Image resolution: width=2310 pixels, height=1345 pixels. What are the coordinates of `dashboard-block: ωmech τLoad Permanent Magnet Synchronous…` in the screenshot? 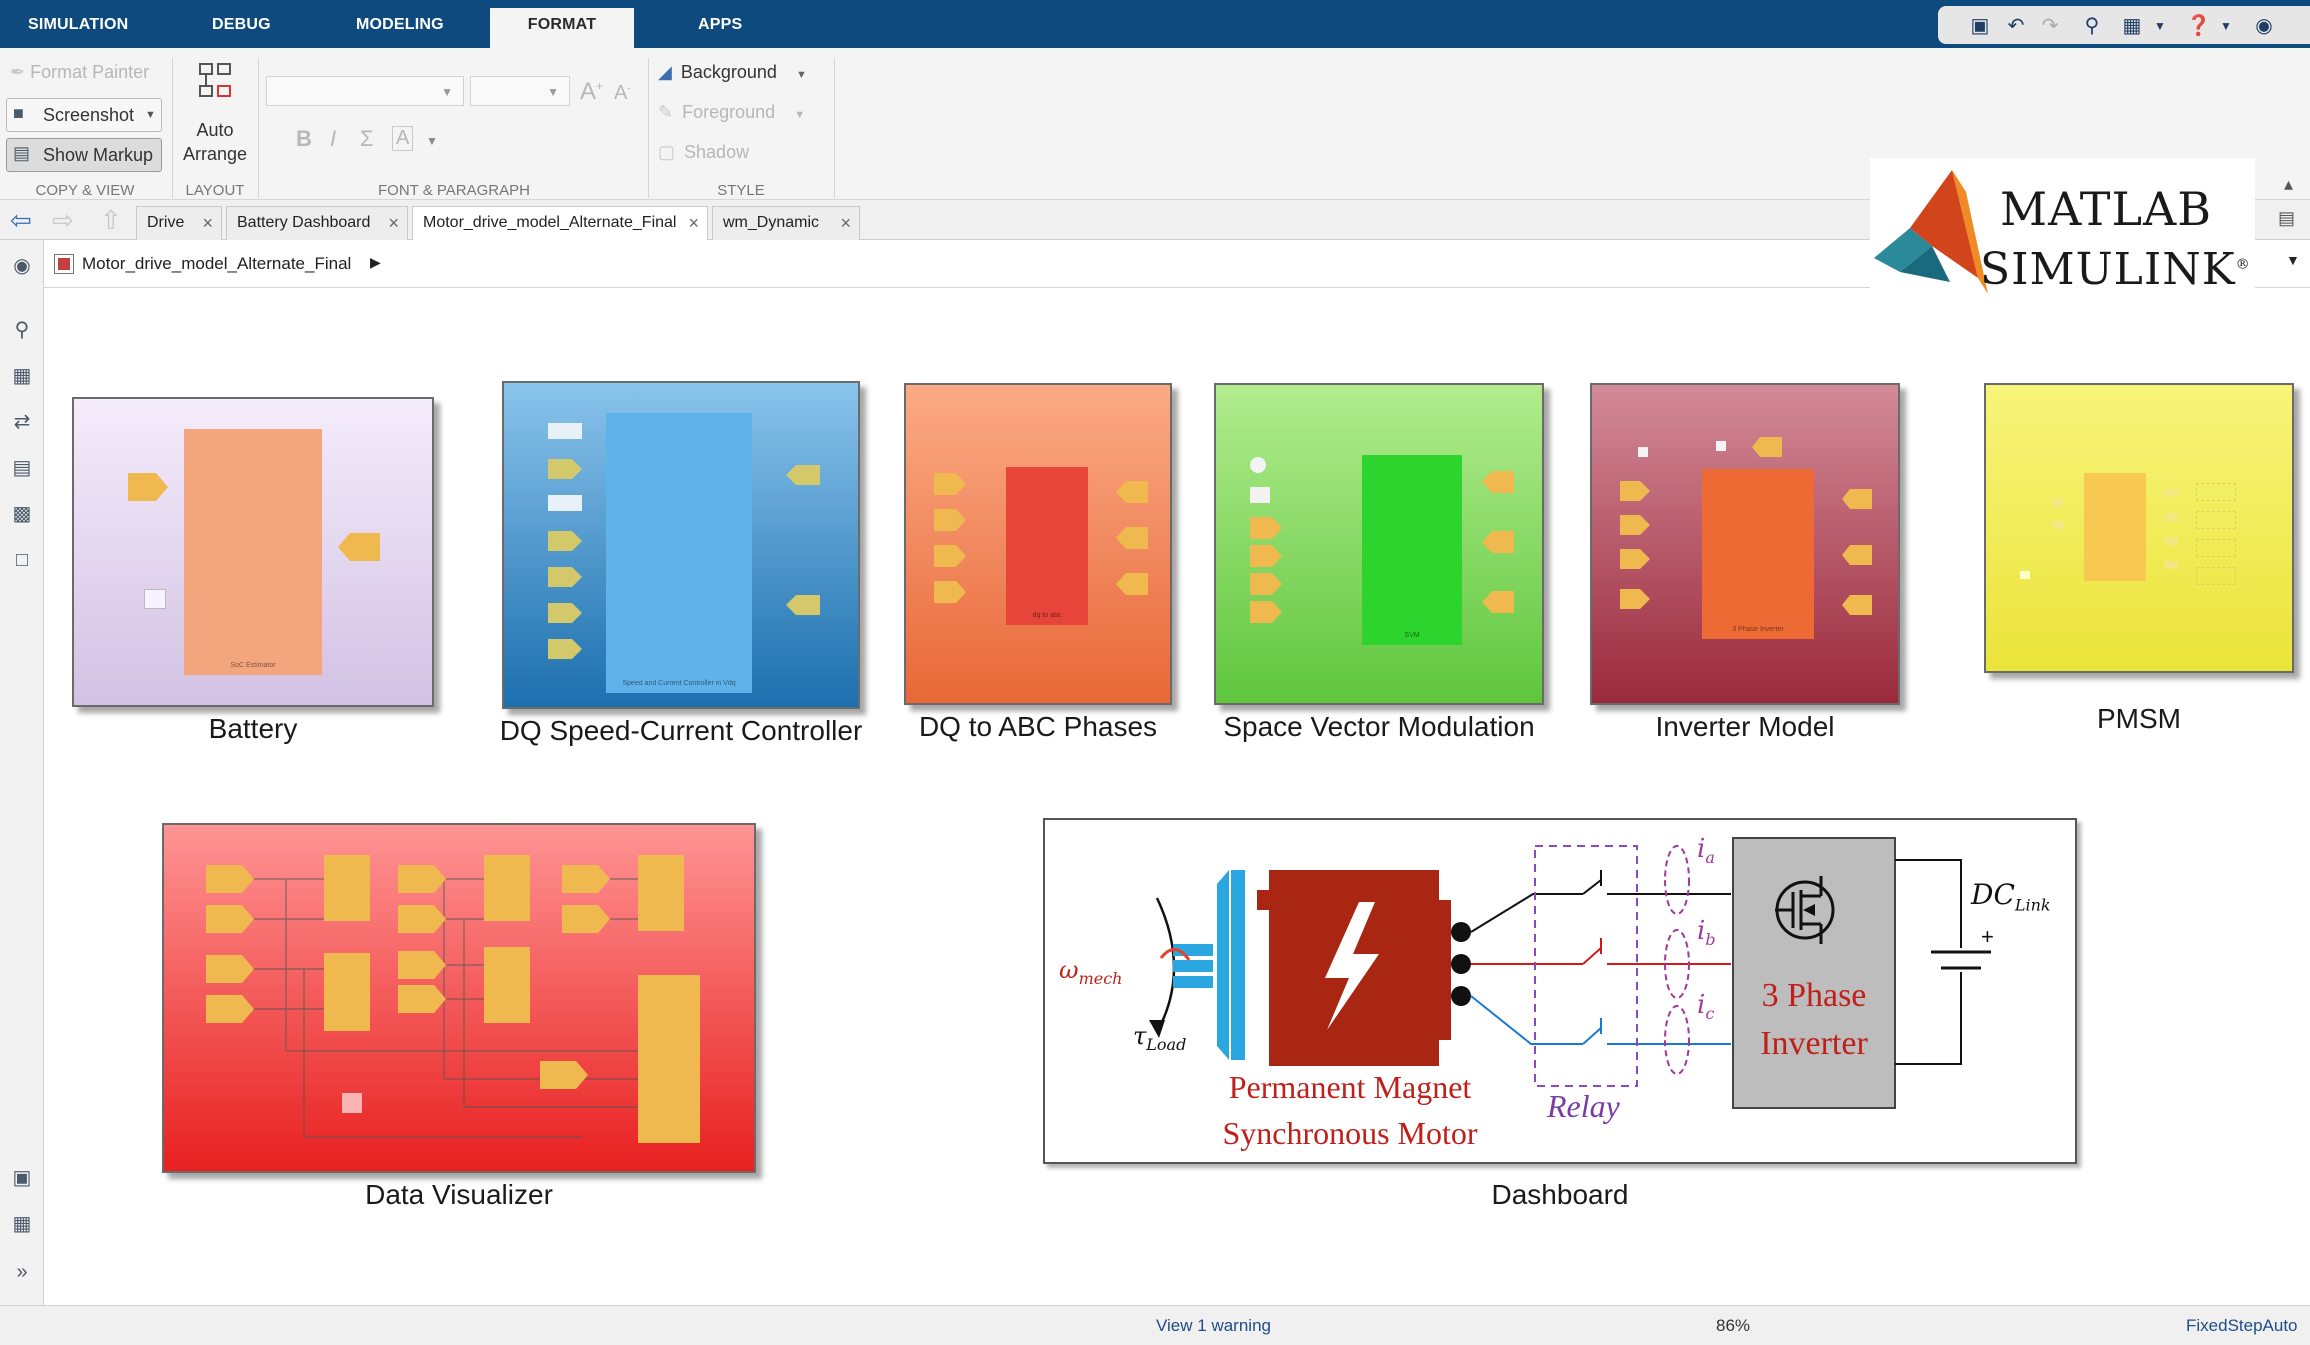 It's located at (1560, 991).